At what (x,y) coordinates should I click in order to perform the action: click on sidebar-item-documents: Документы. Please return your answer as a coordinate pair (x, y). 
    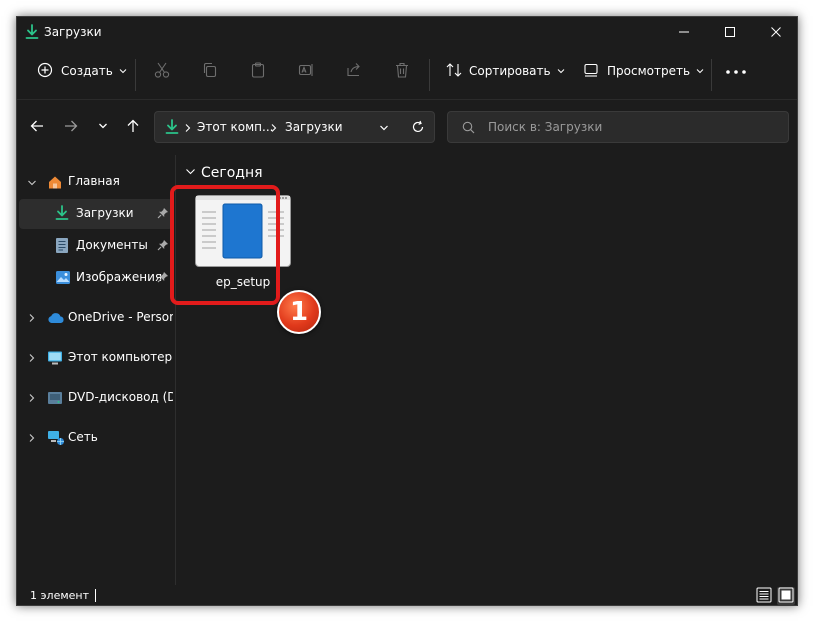
    Looking at the image, I should click on (96, 246).